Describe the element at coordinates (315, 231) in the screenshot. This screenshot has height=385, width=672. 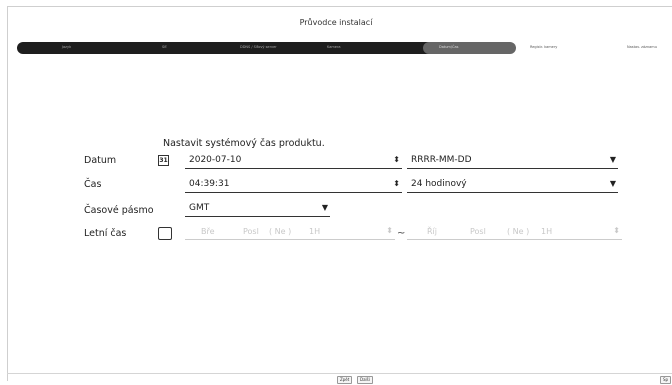
I see `dst-start-hour: 1H` at that location.